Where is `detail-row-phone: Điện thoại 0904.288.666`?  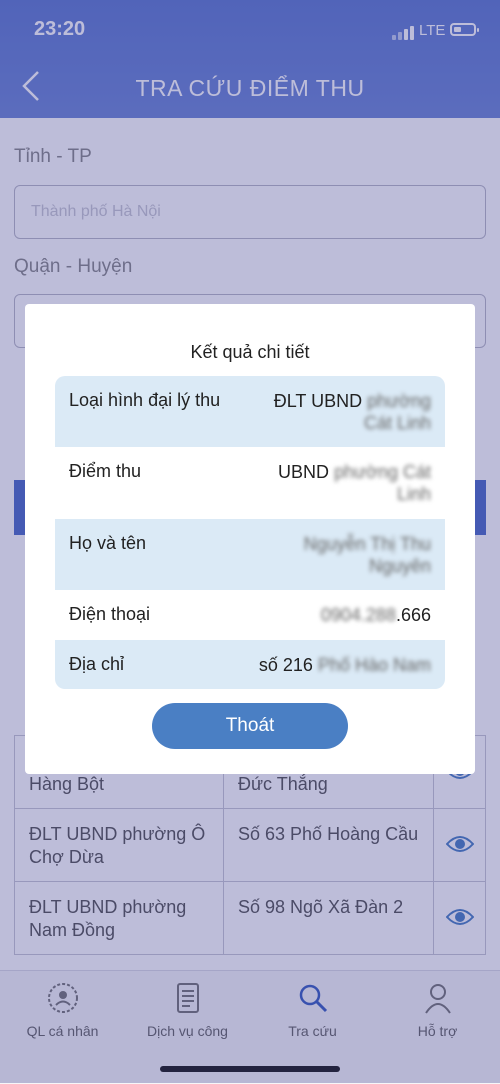
detail-row-phone: Điện thoại 0904.288.666 is located at coordinates (250, 615).